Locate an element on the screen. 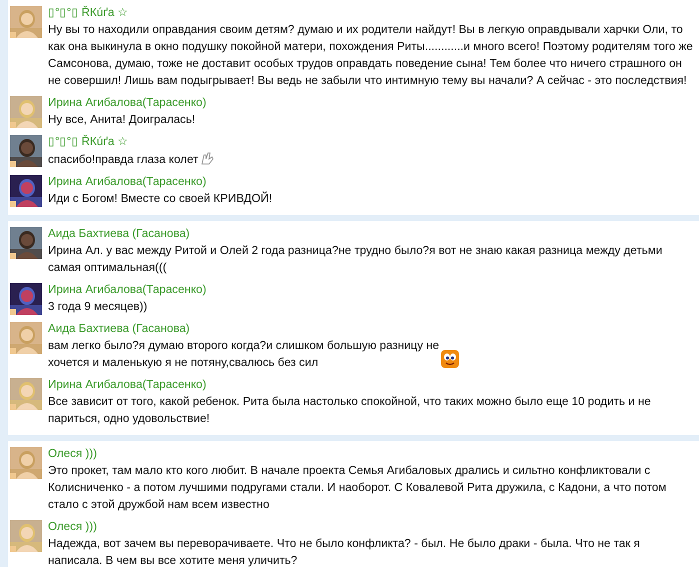 The height and width of the screenshot is (567, 699). comment-text: Надежда, вот зачем вы переворачиваете. Что не было конфликта? - был. Не было драки - была. Что не так я написала. В чем вы все хотите меня уличить? is located at coordinates (344, 551).